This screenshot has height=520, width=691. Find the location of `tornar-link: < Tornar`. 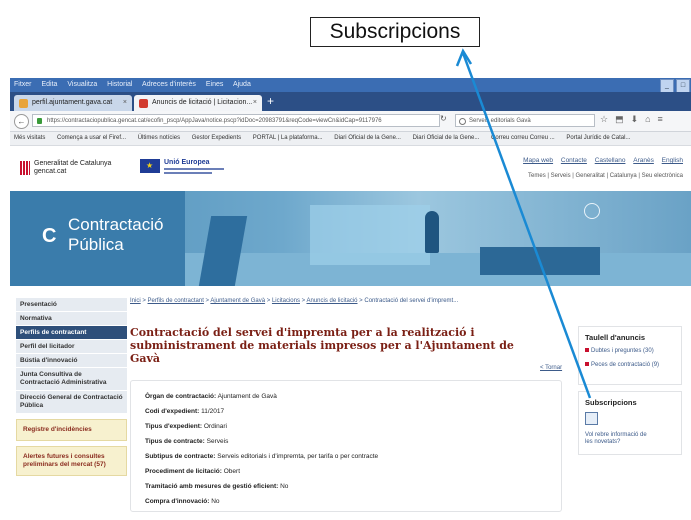

tornar-link: < Tornar is located at coordinates (551, 368).